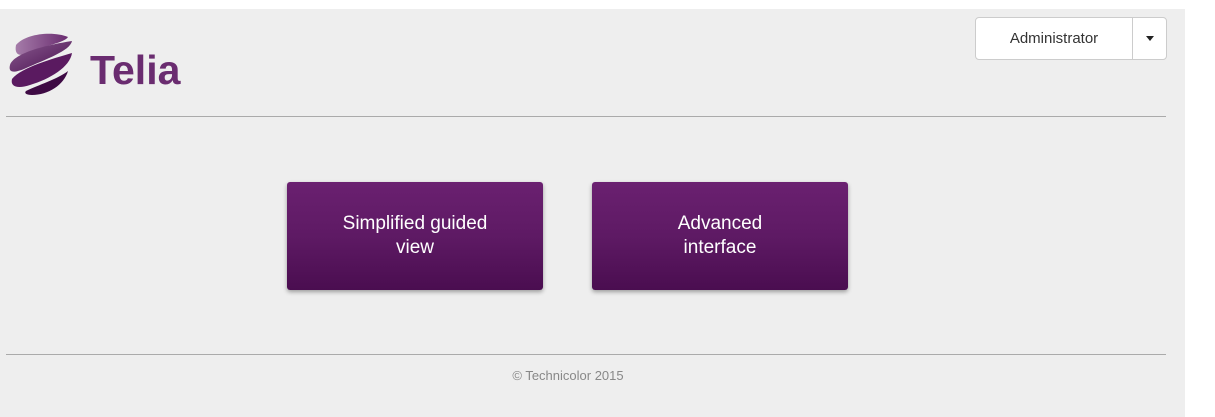 Image resolution: width=1215 pixels, height=417 pixels. What do you see at coordinates (720, 236) in the screenshot?
I see `advanced-interface-button: Advanced interface` at bounding box center [720, 236].